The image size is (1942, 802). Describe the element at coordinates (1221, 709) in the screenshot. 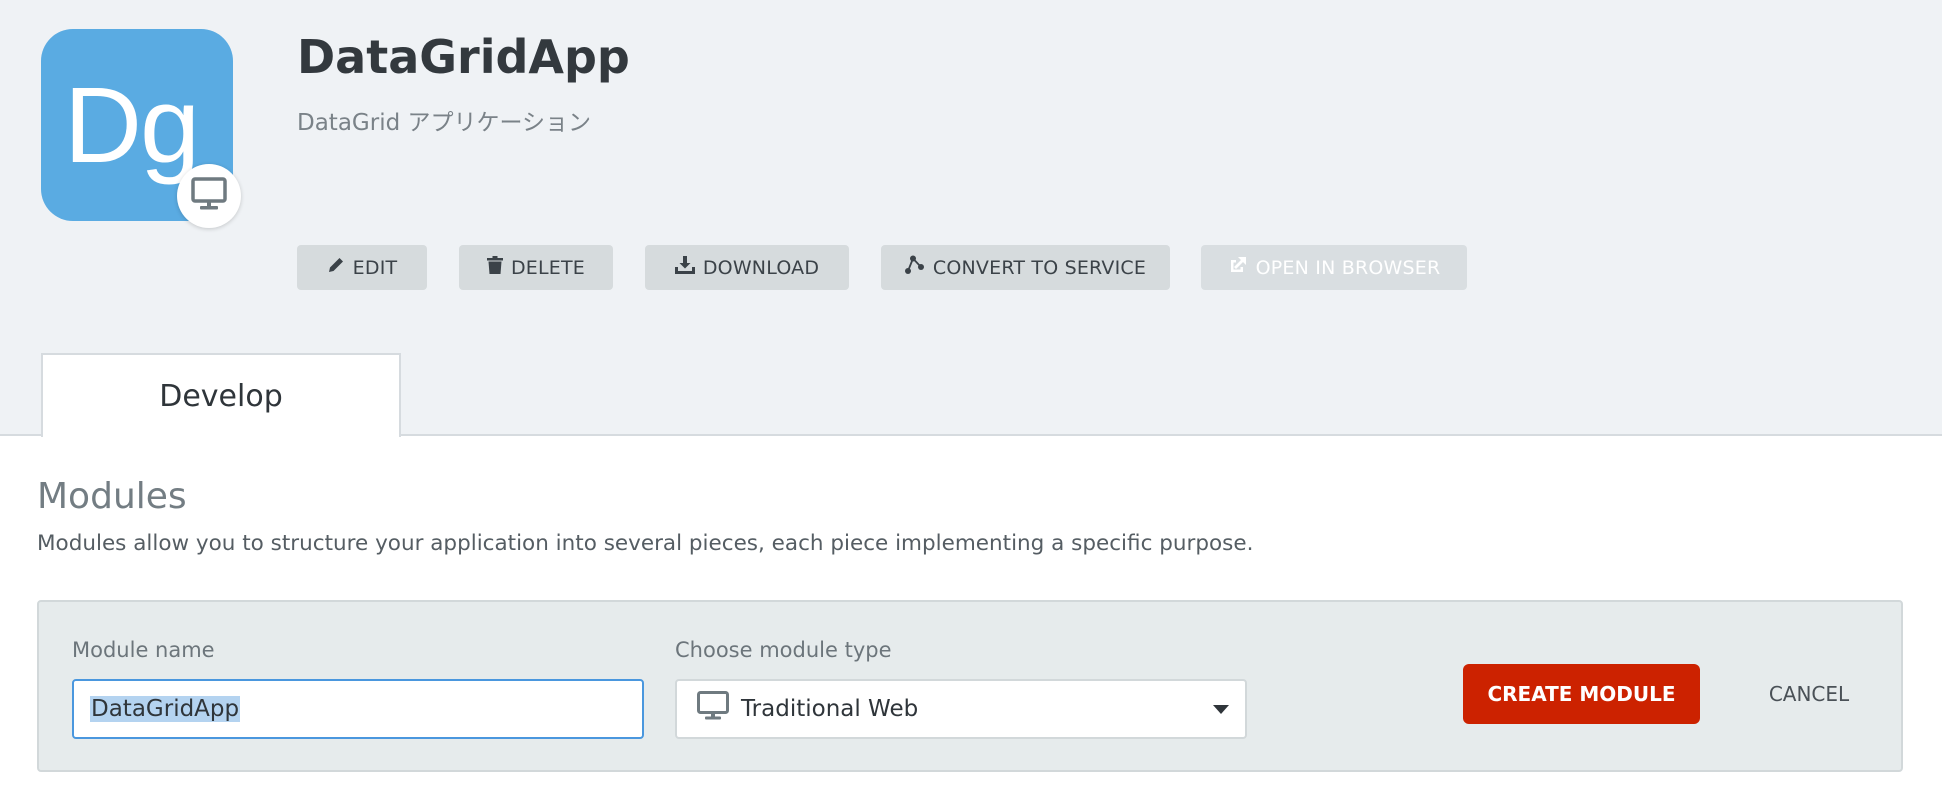

I see `chevron-down-icon` at that location.